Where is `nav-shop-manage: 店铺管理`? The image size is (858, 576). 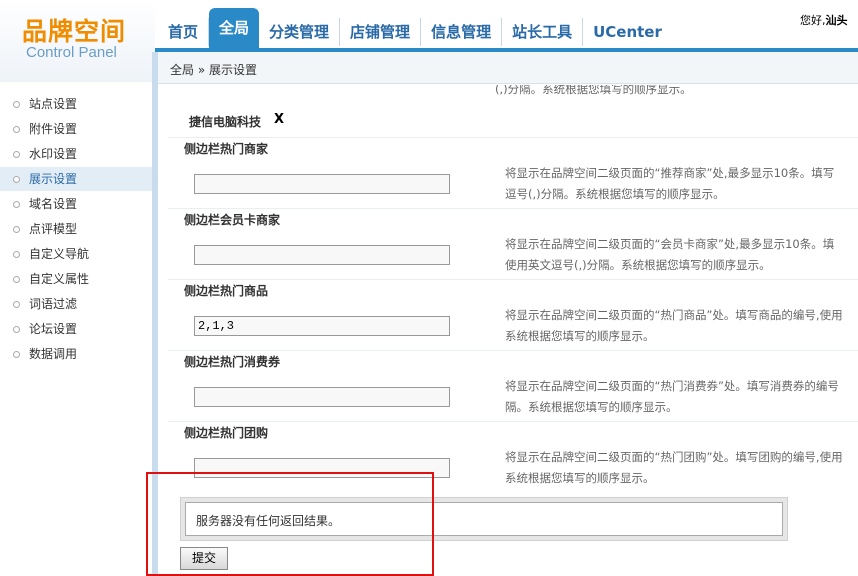 nav-shop-manage: 店铺管理 is located at coordinates (381, 32).